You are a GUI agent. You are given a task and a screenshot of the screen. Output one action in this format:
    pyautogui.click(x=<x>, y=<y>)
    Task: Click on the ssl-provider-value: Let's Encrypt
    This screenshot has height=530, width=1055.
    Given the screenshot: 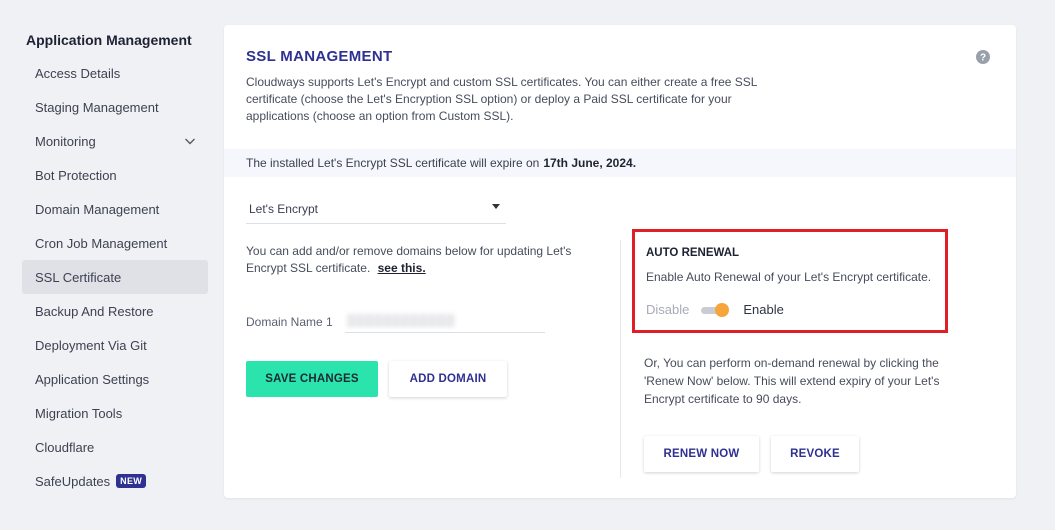 What is the action you would take?
    pyautogui.click(x=283, y=209)
    